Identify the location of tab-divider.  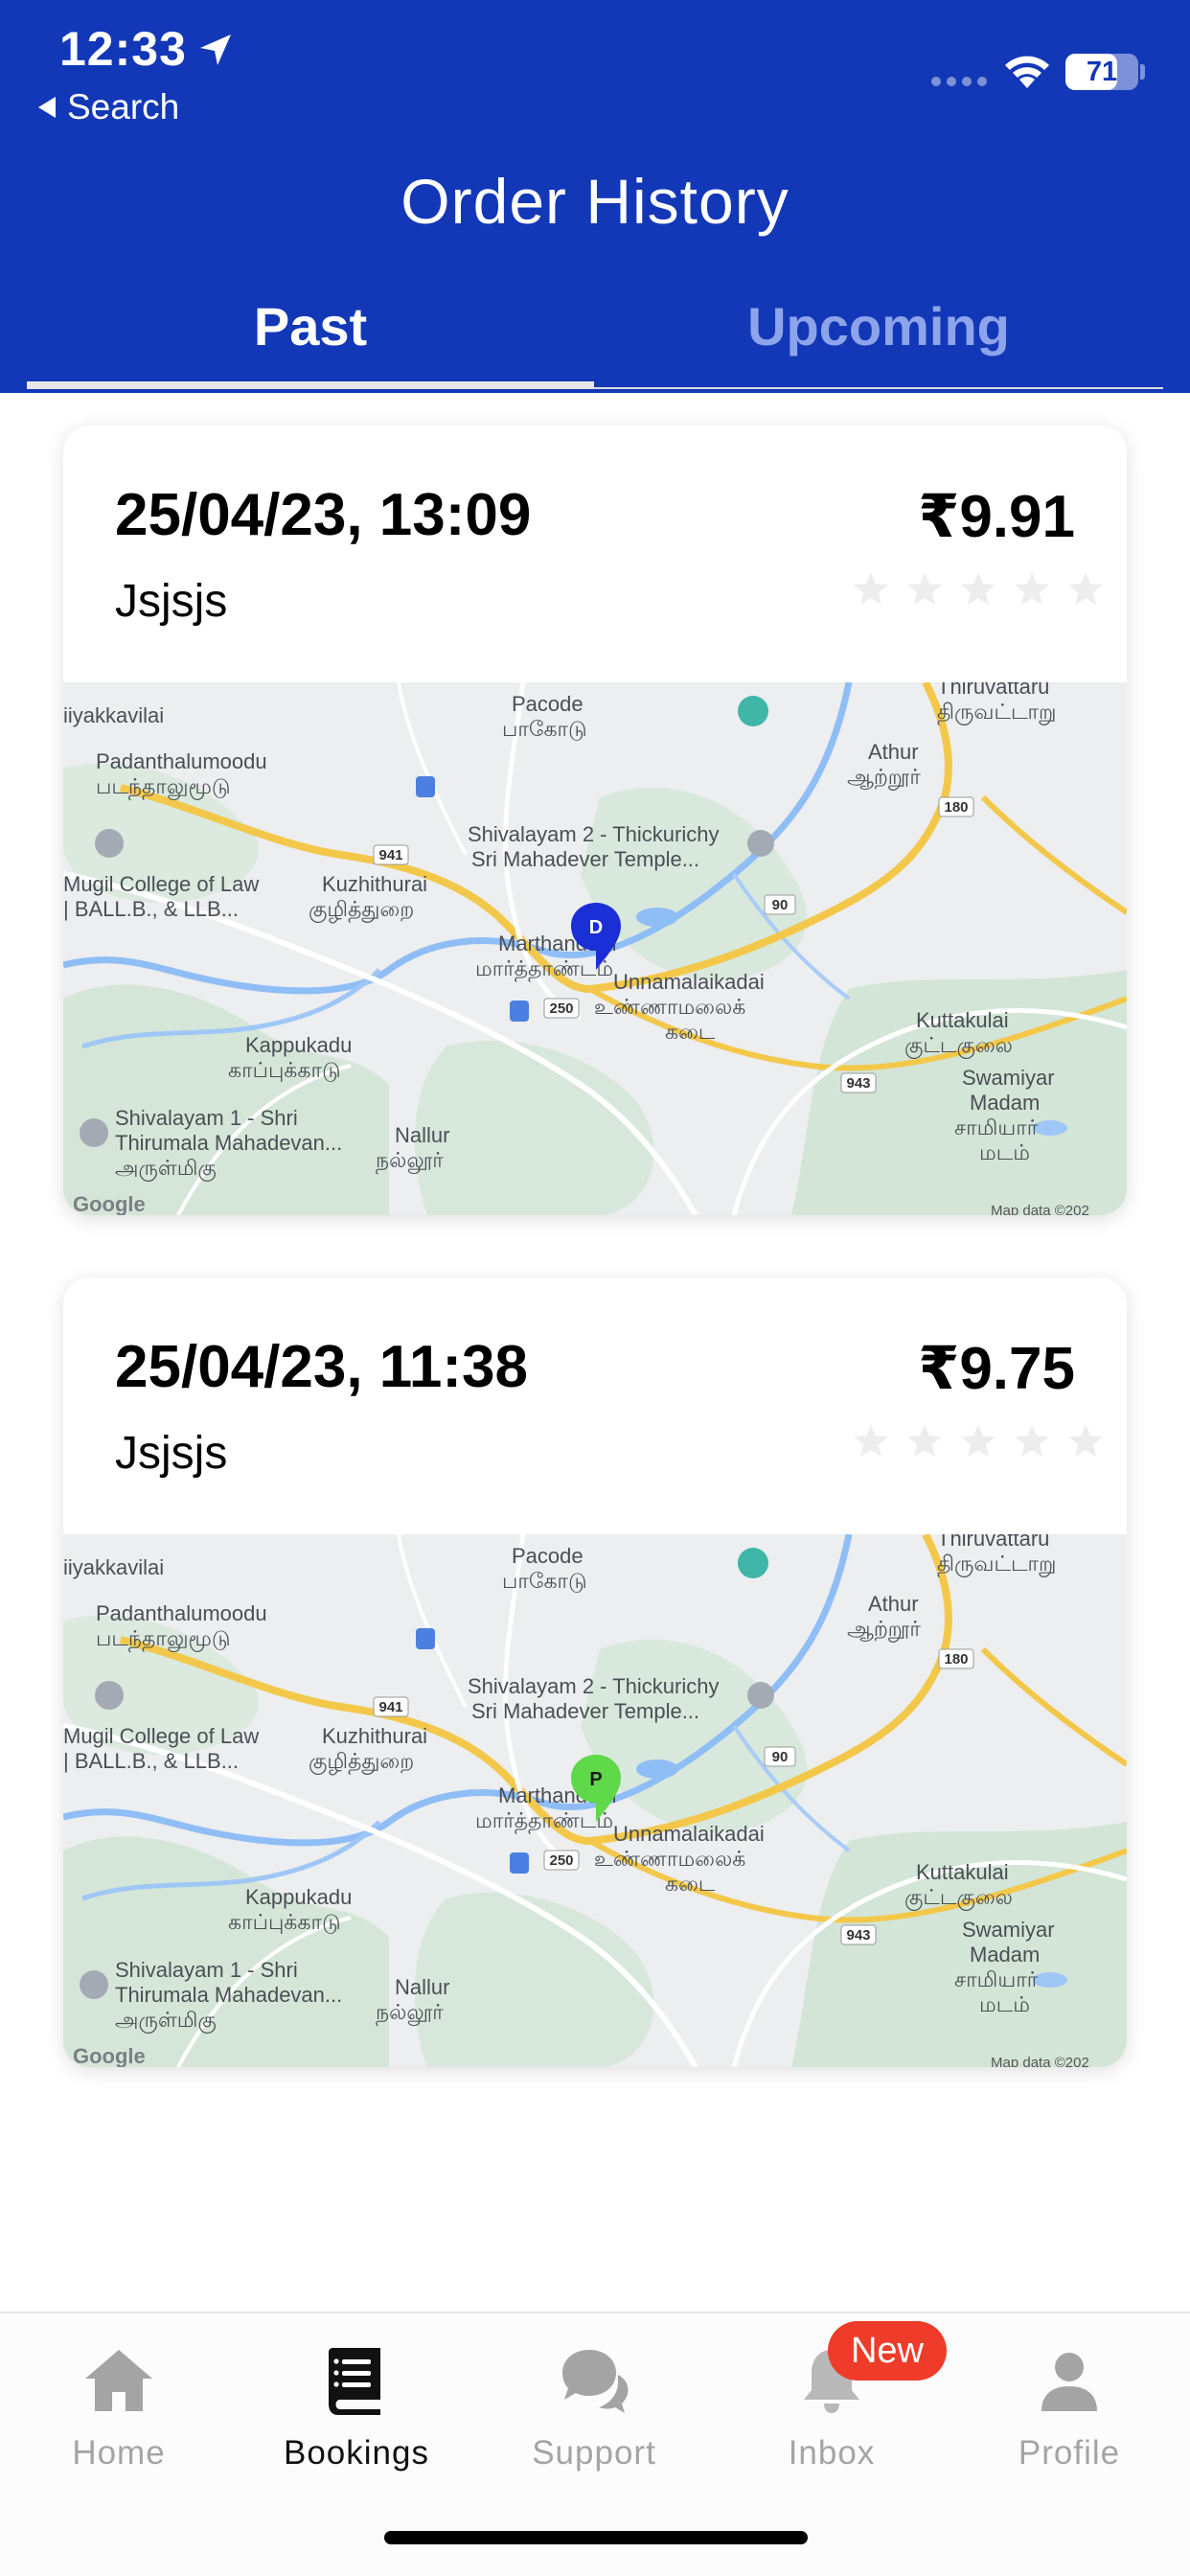
(879, 388).